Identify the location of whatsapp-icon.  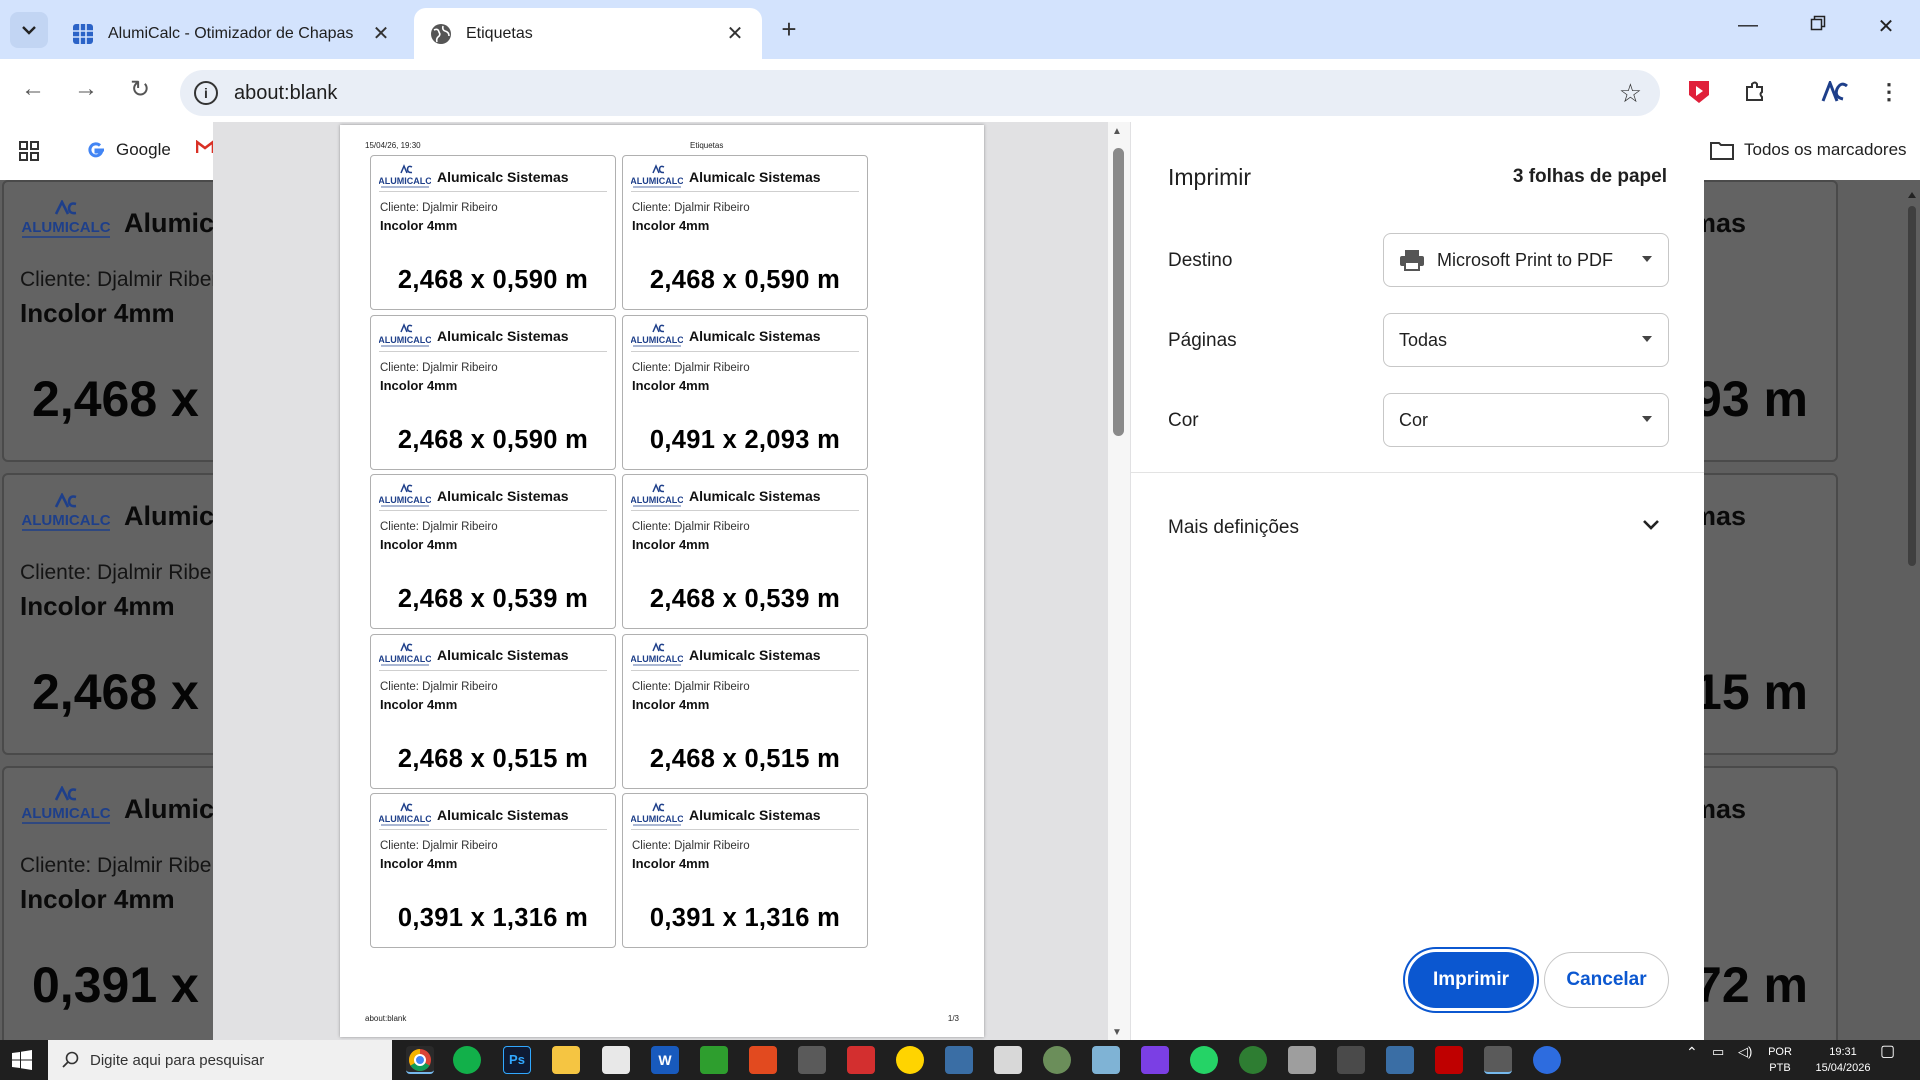
(1204, 1060).